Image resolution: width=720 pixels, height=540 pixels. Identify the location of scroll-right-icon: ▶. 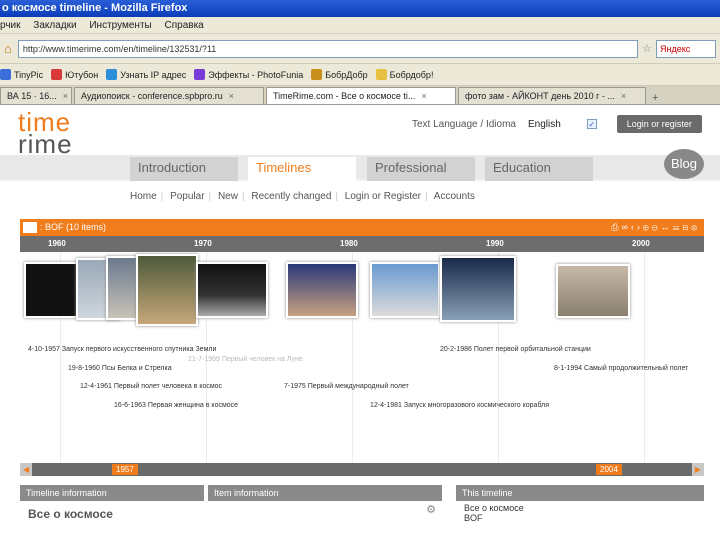
(698, 469).